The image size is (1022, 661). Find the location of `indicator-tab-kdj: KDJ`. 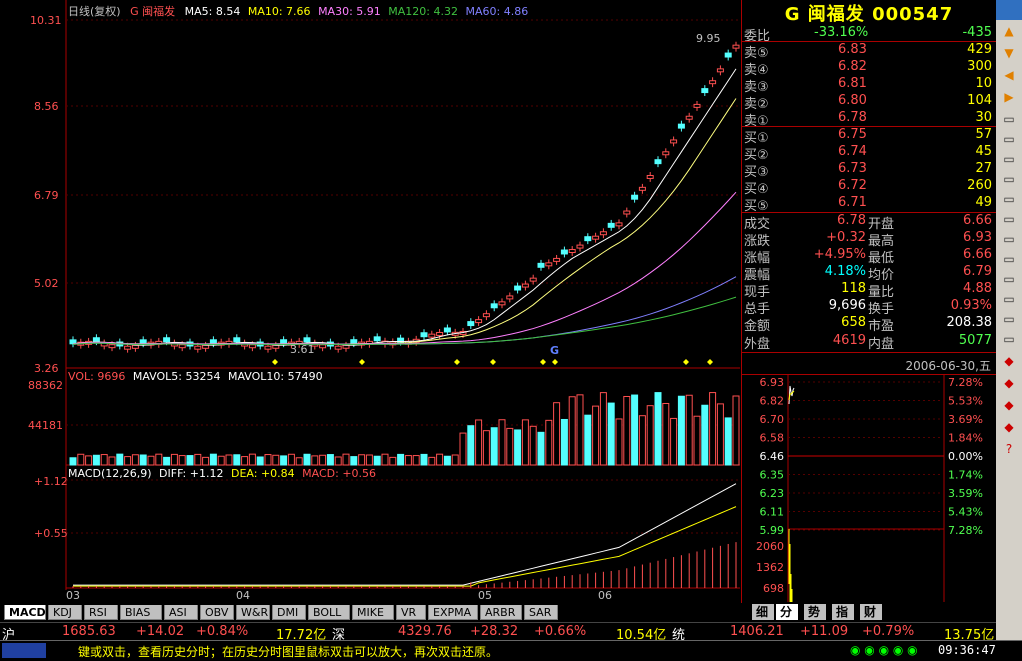

indicator-tab-kdj: KDJ is located at coordinates (65, 612).